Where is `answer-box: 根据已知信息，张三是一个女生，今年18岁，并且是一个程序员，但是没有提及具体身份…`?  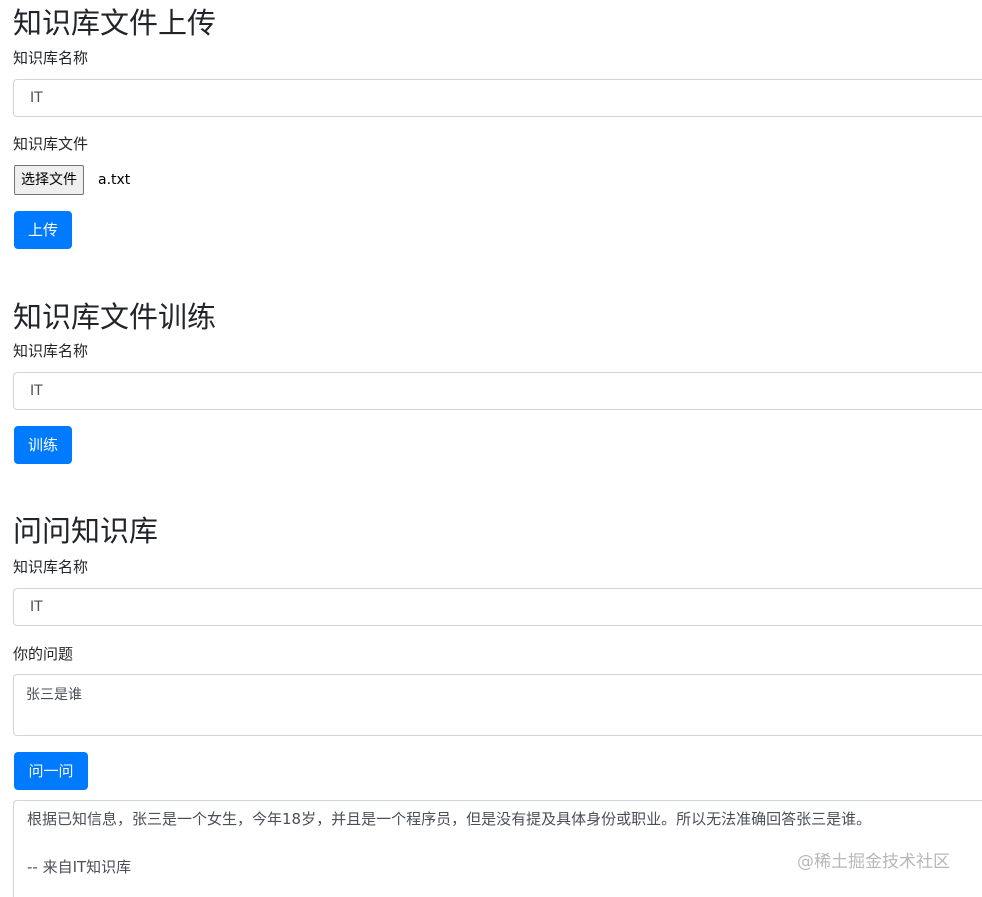 answer-box: 根据已知信息，张三是一个女生，今年18岁，并且是一个程序员，但是没有提及具体身份… is located at coordinates (497, 848).